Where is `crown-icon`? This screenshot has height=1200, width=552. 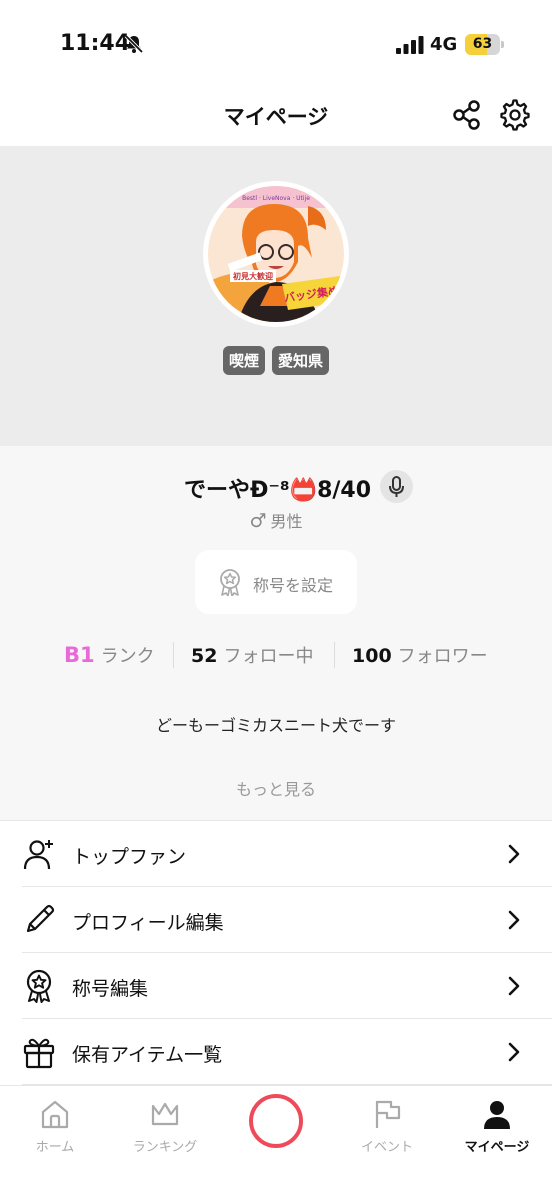
crown-icon is located at coordinates (165, 1114).